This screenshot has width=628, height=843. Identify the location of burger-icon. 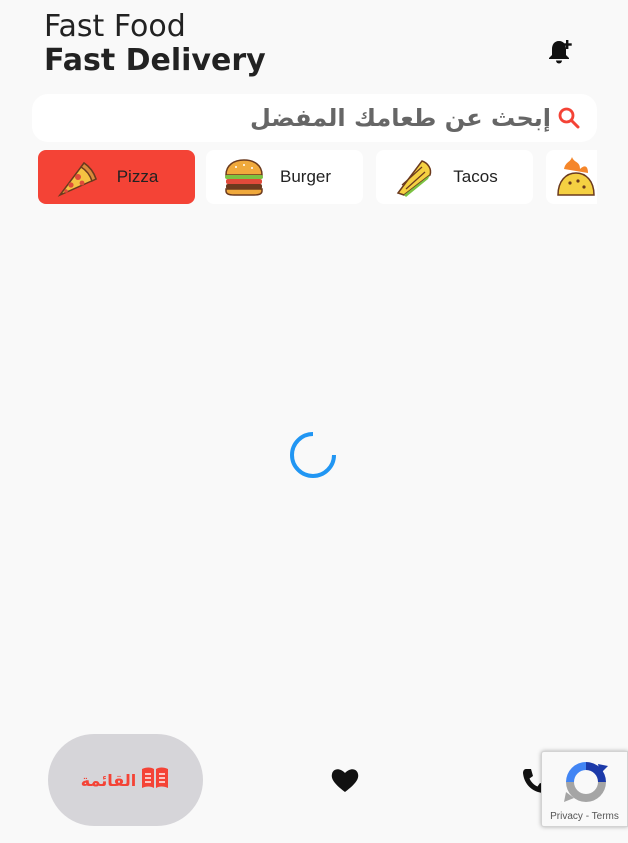
(244, 177).